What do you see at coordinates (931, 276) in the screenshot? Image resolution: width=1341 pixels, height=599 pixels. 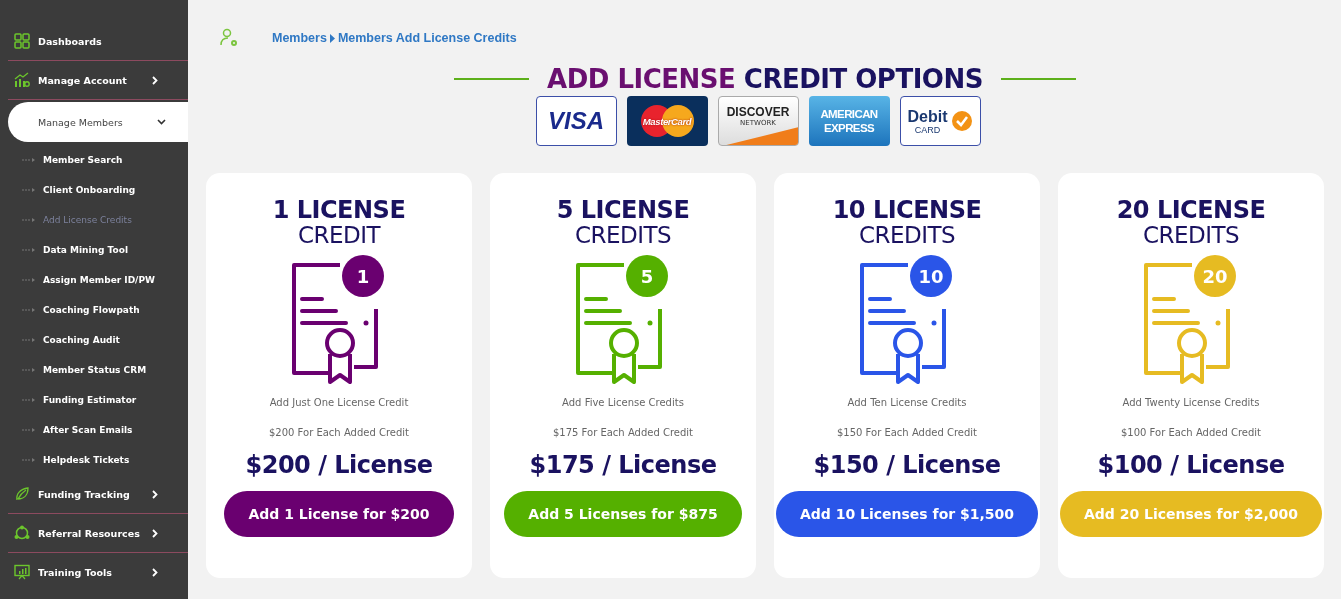 I see `count-badge: 10` at bounding box center [931, 276].